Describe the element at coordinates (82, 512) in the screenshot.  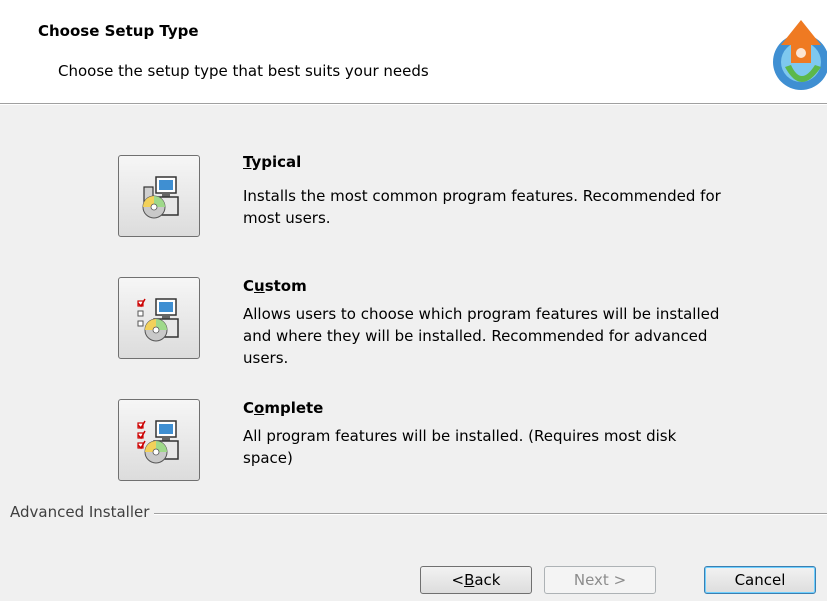
I see `brand-label: Advanced Installer` at that location.